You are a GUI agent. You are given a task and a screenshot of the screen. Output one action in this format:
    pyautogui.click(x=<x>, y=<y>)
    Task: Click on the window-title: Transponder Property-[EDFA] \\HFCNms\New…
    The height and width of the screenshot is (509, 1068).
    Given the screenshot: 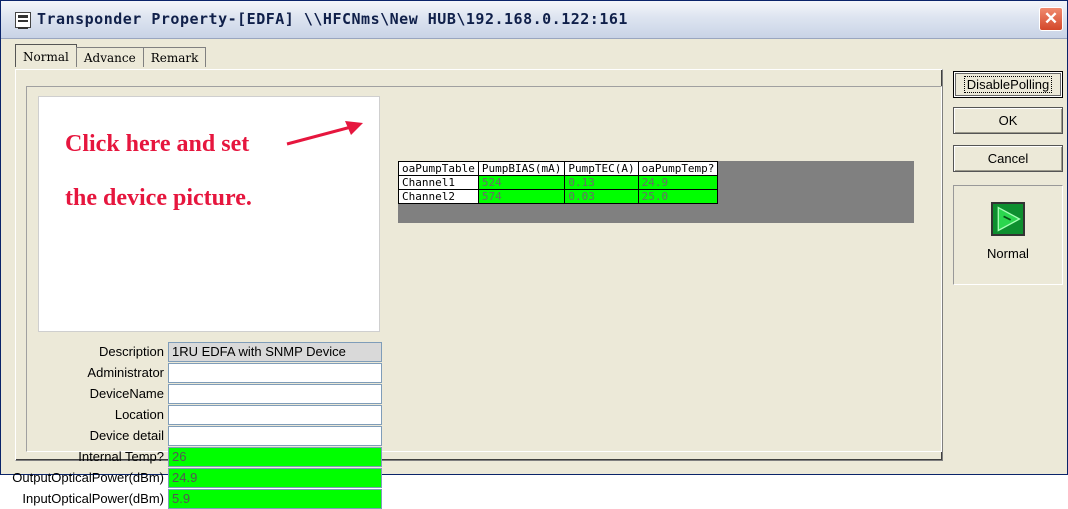 What is the action you would take?
    pyautogui.click(x=332, y=19)
    